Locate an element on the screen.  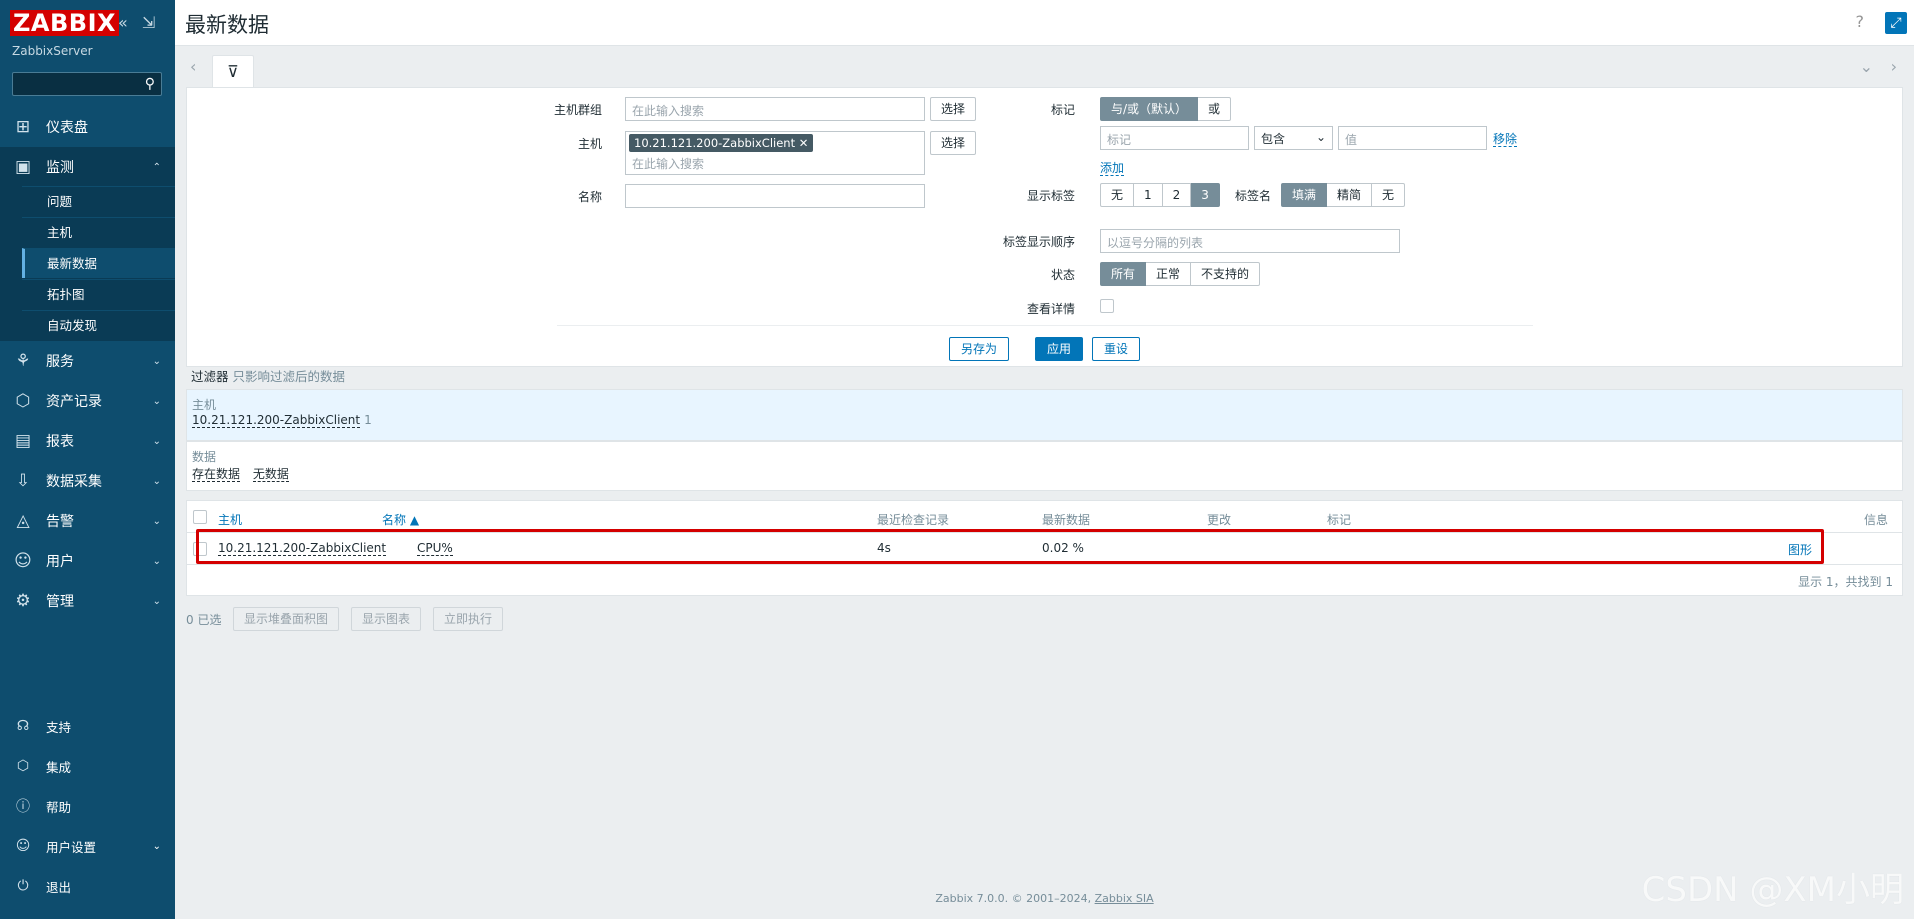
subfilter-without-data-link: 无数据 is located at coordinates (270, 474).